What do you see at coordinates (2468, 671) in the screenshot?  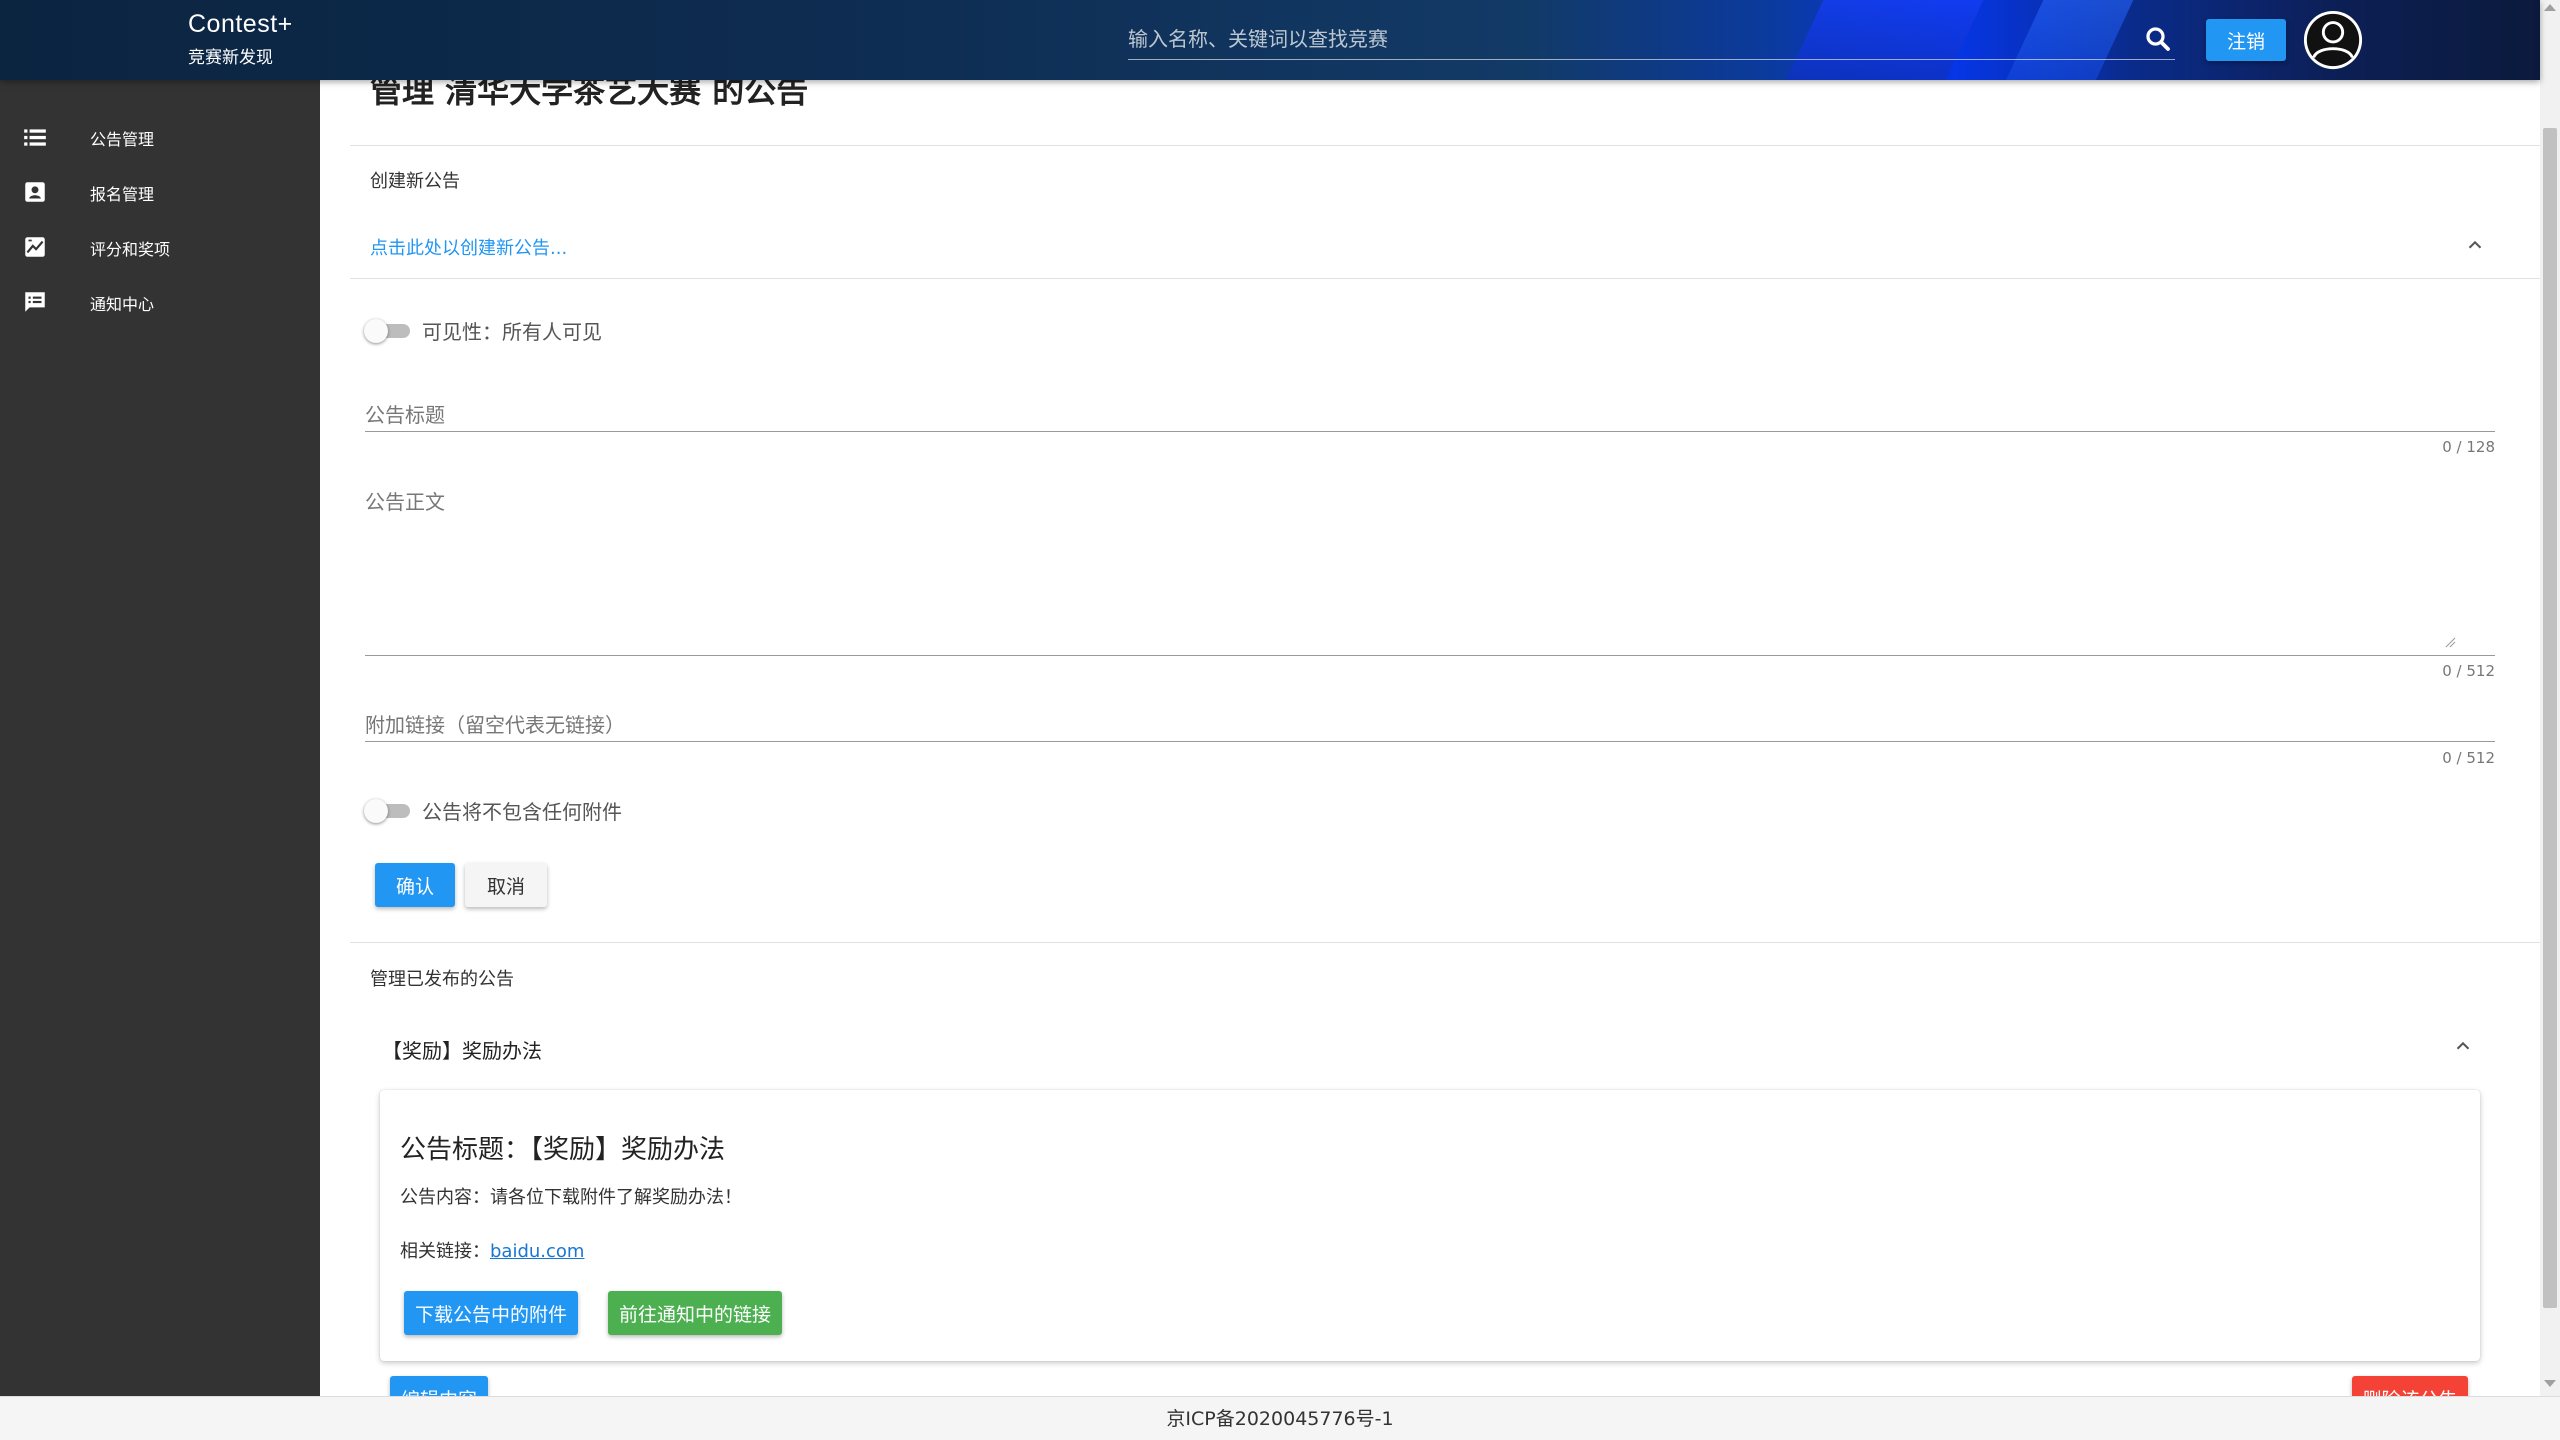 I see `body-char-counter: 0 / 512` at bounding box center [2468, 671].